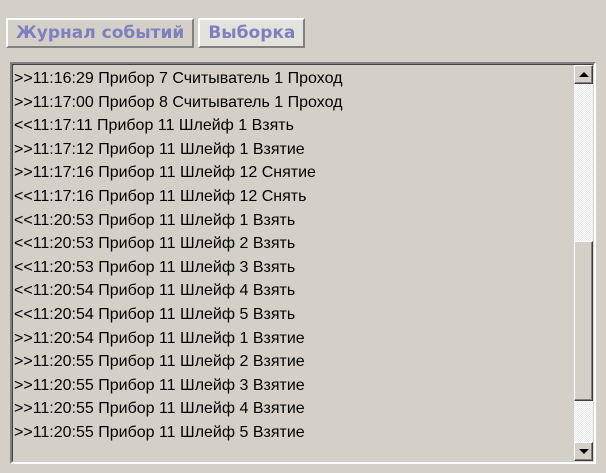  Describe the element at coordinates (294, 126) in the screenshot. I see `list-item: <<11:17:11 Прибор 11 Шлейф 1 Взять` at that location.